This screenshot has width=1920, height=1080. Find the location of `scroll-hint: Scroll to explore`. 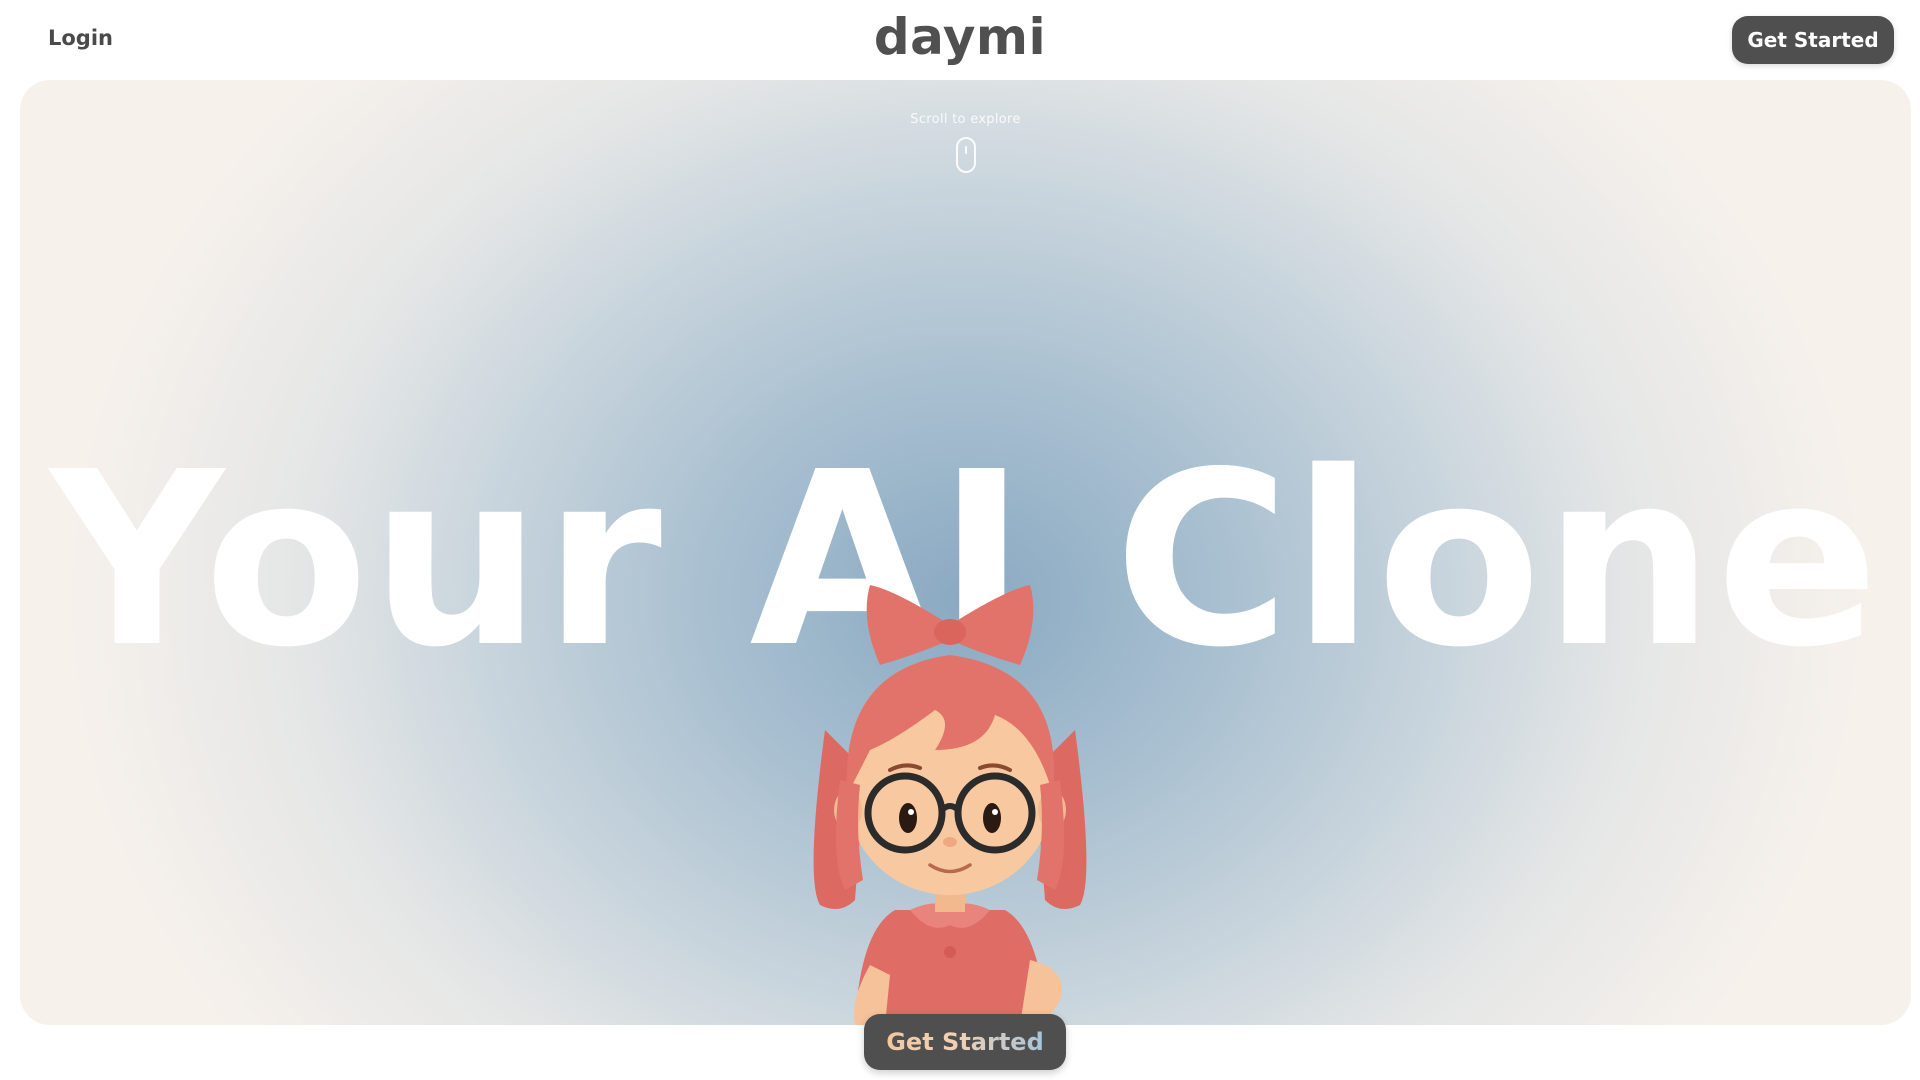

scroll-hint: Scroll to explore is located at coordinates (965, 142).